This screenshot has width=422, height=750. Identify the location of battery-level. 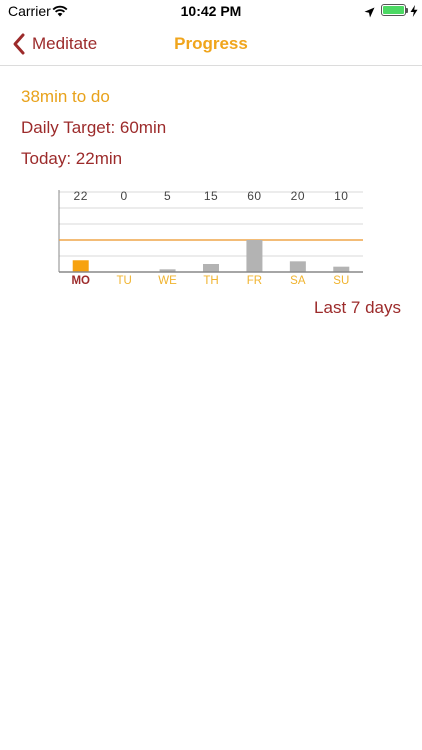
(393, 10).